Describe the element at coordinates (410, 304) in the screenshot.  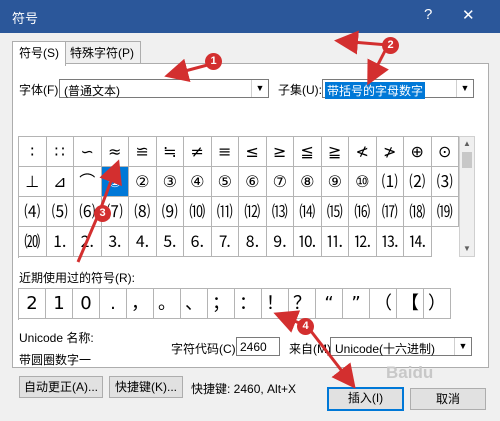
I see `recent-symbol-cell: 【` at that location.